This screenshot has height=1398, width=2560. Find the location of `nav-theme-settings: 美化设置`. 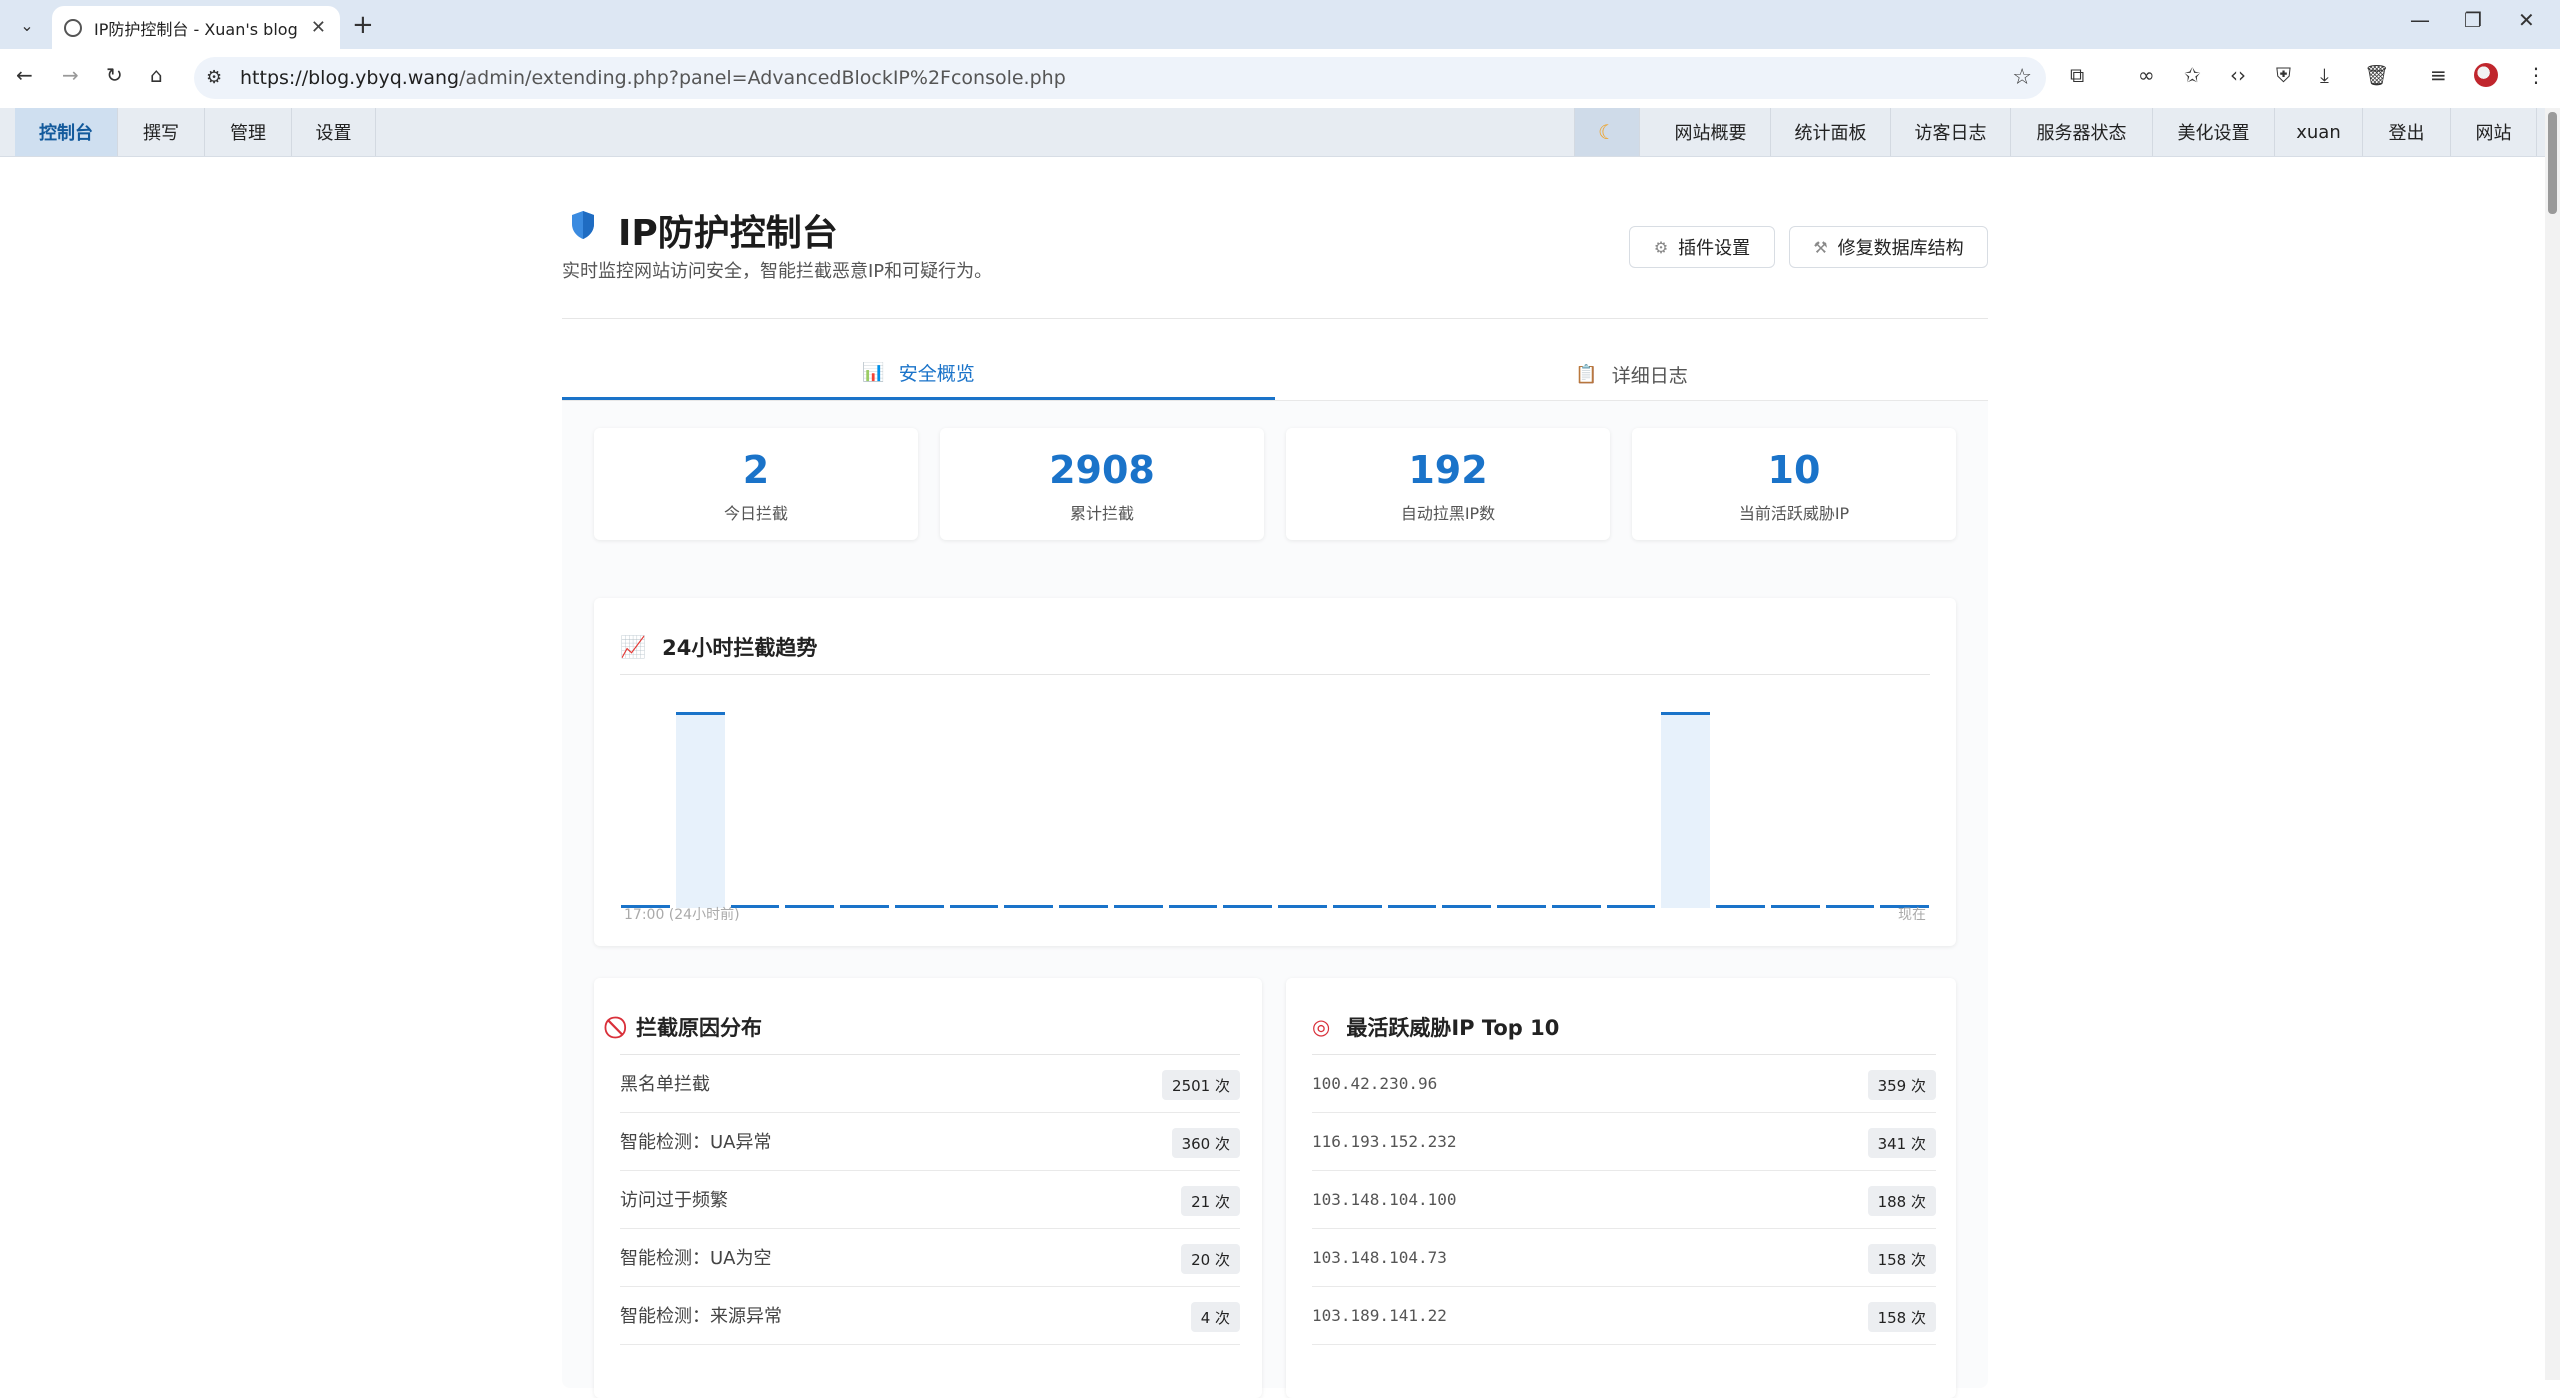

nav-theme-settings: 美化设置 is located at coordinates (2214, 132).